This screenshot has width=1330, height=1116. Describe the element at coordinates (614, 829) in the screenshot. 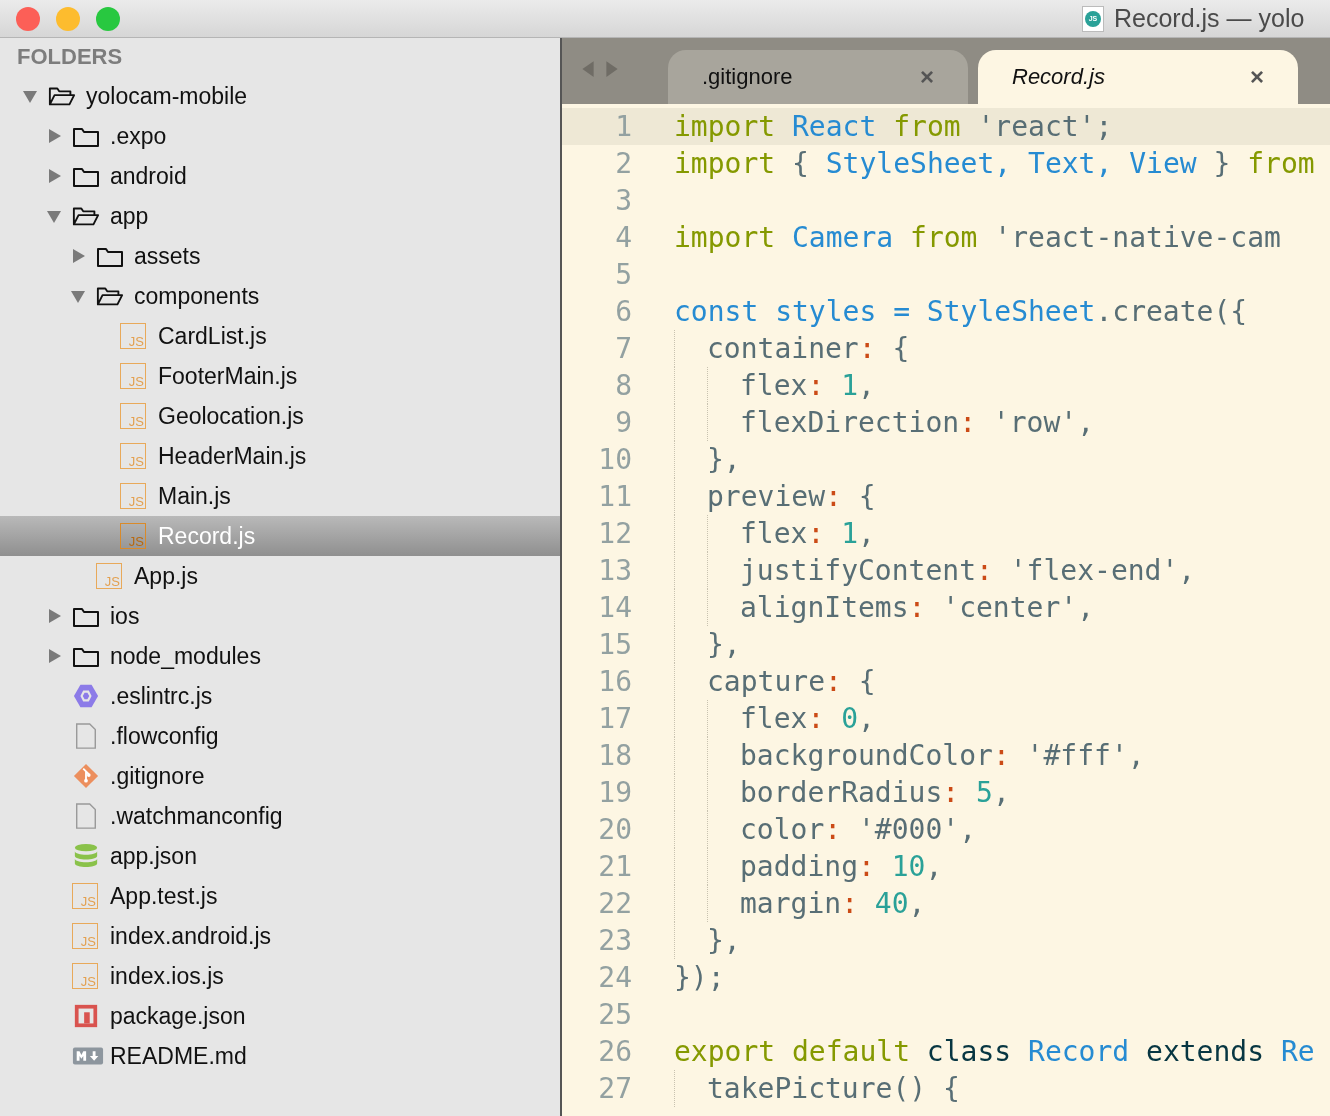

I see `line-number: 20` at that location.